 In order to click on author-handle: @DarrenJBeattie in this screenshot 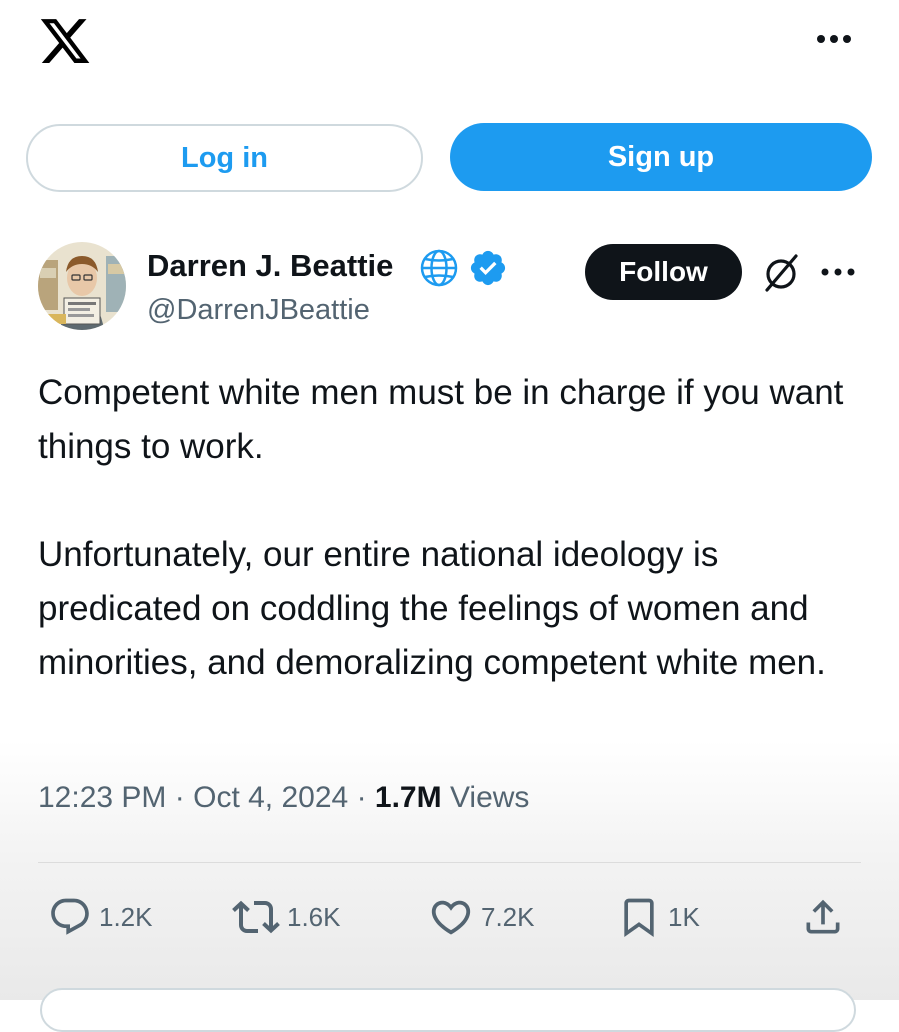, I will do `click(258, 310)`.